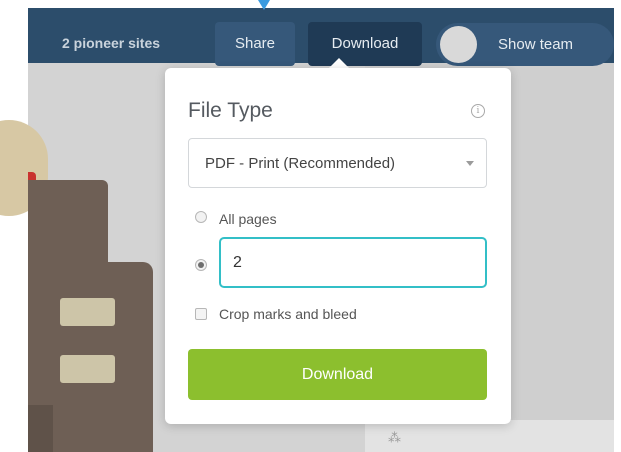 Image resolution: width=621 pixels, height=452 pixels. Describe the element at coordinates (478, 111) in the screenshot. I see `info-icon: i` at that location.